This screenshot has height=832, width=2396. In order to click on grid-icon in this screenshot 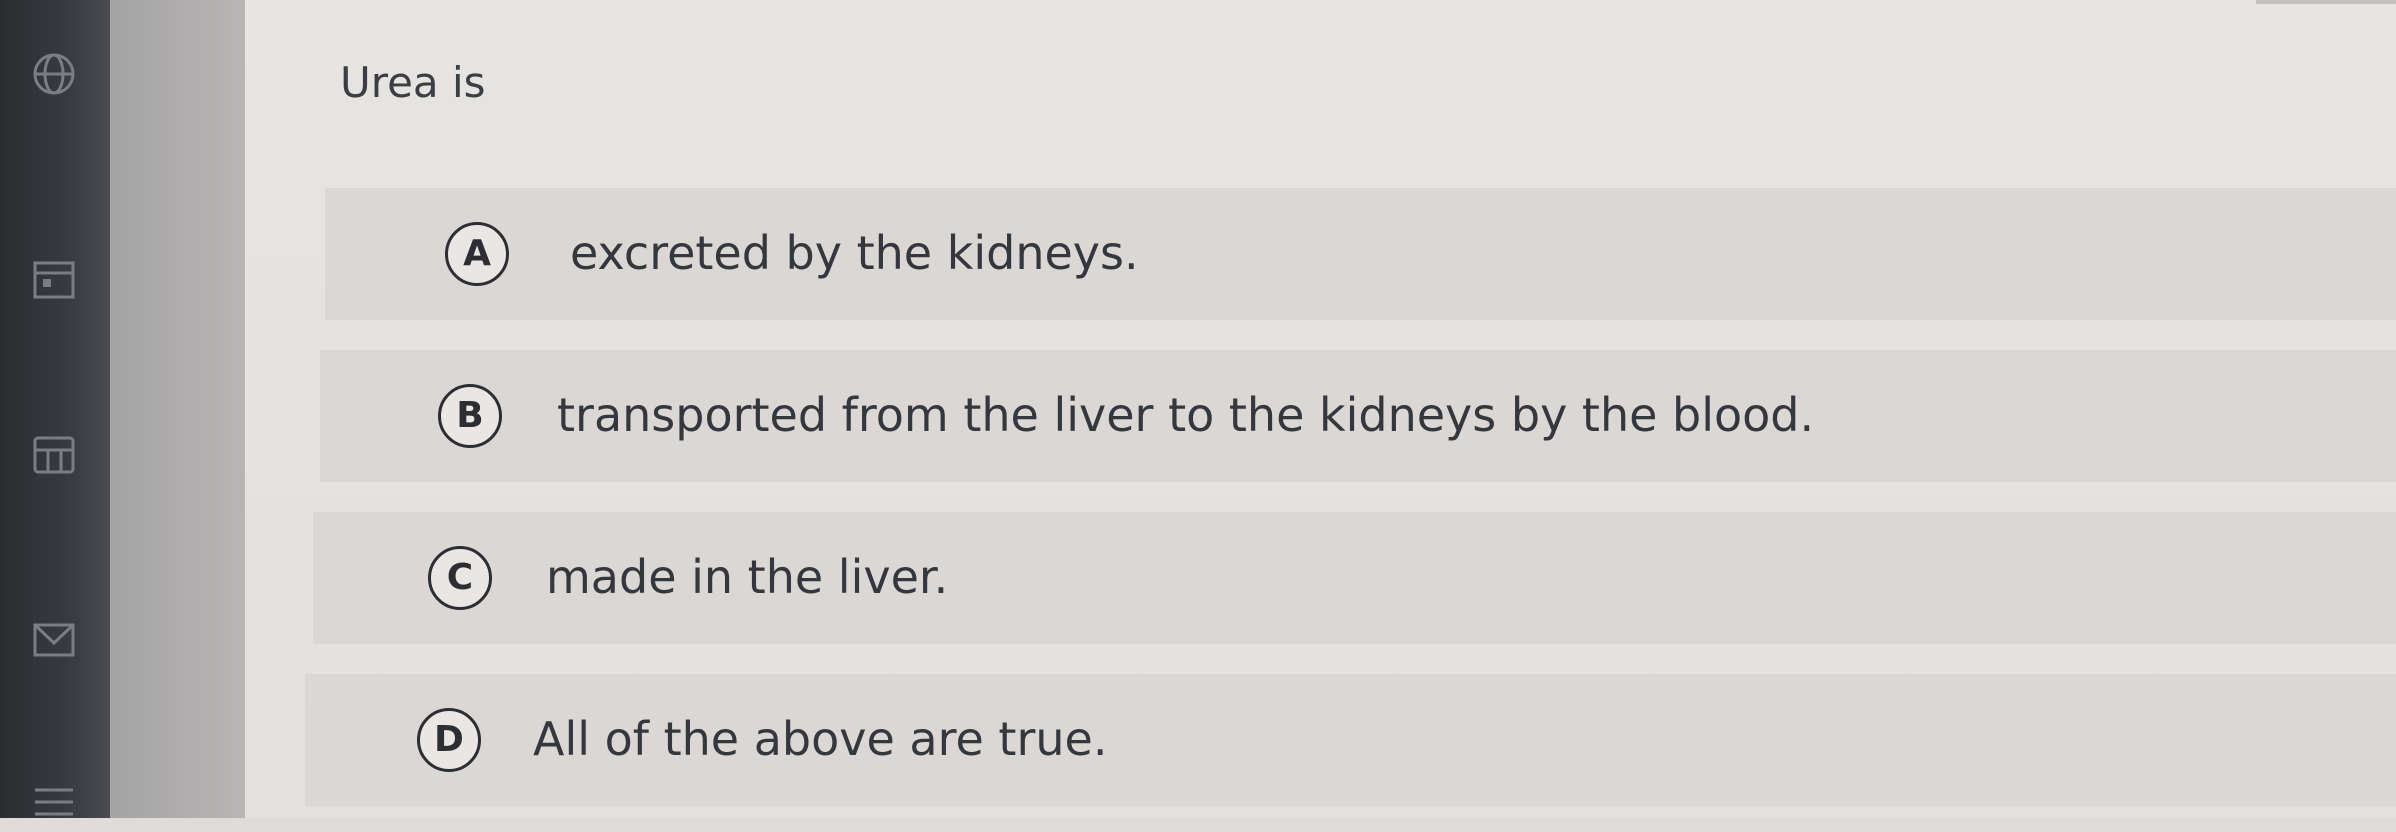, I will do `click(54, 454)`.